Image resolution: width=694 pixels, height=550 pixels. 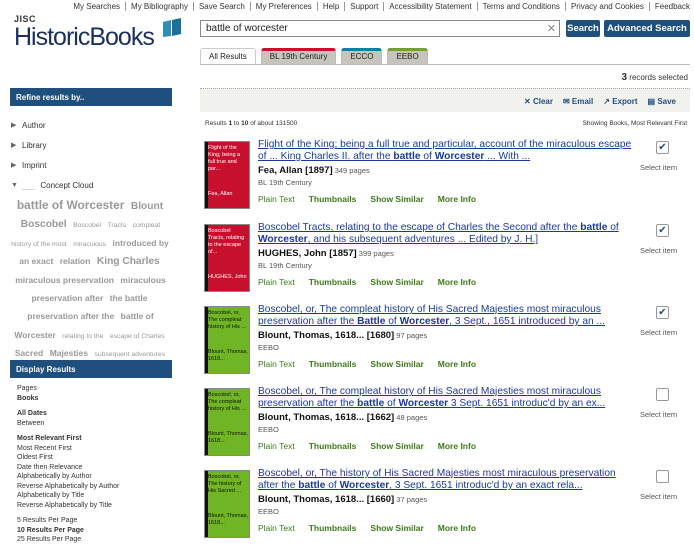 I want to click on display-option: Alphabetically by Author, so click(x=94, y=477).